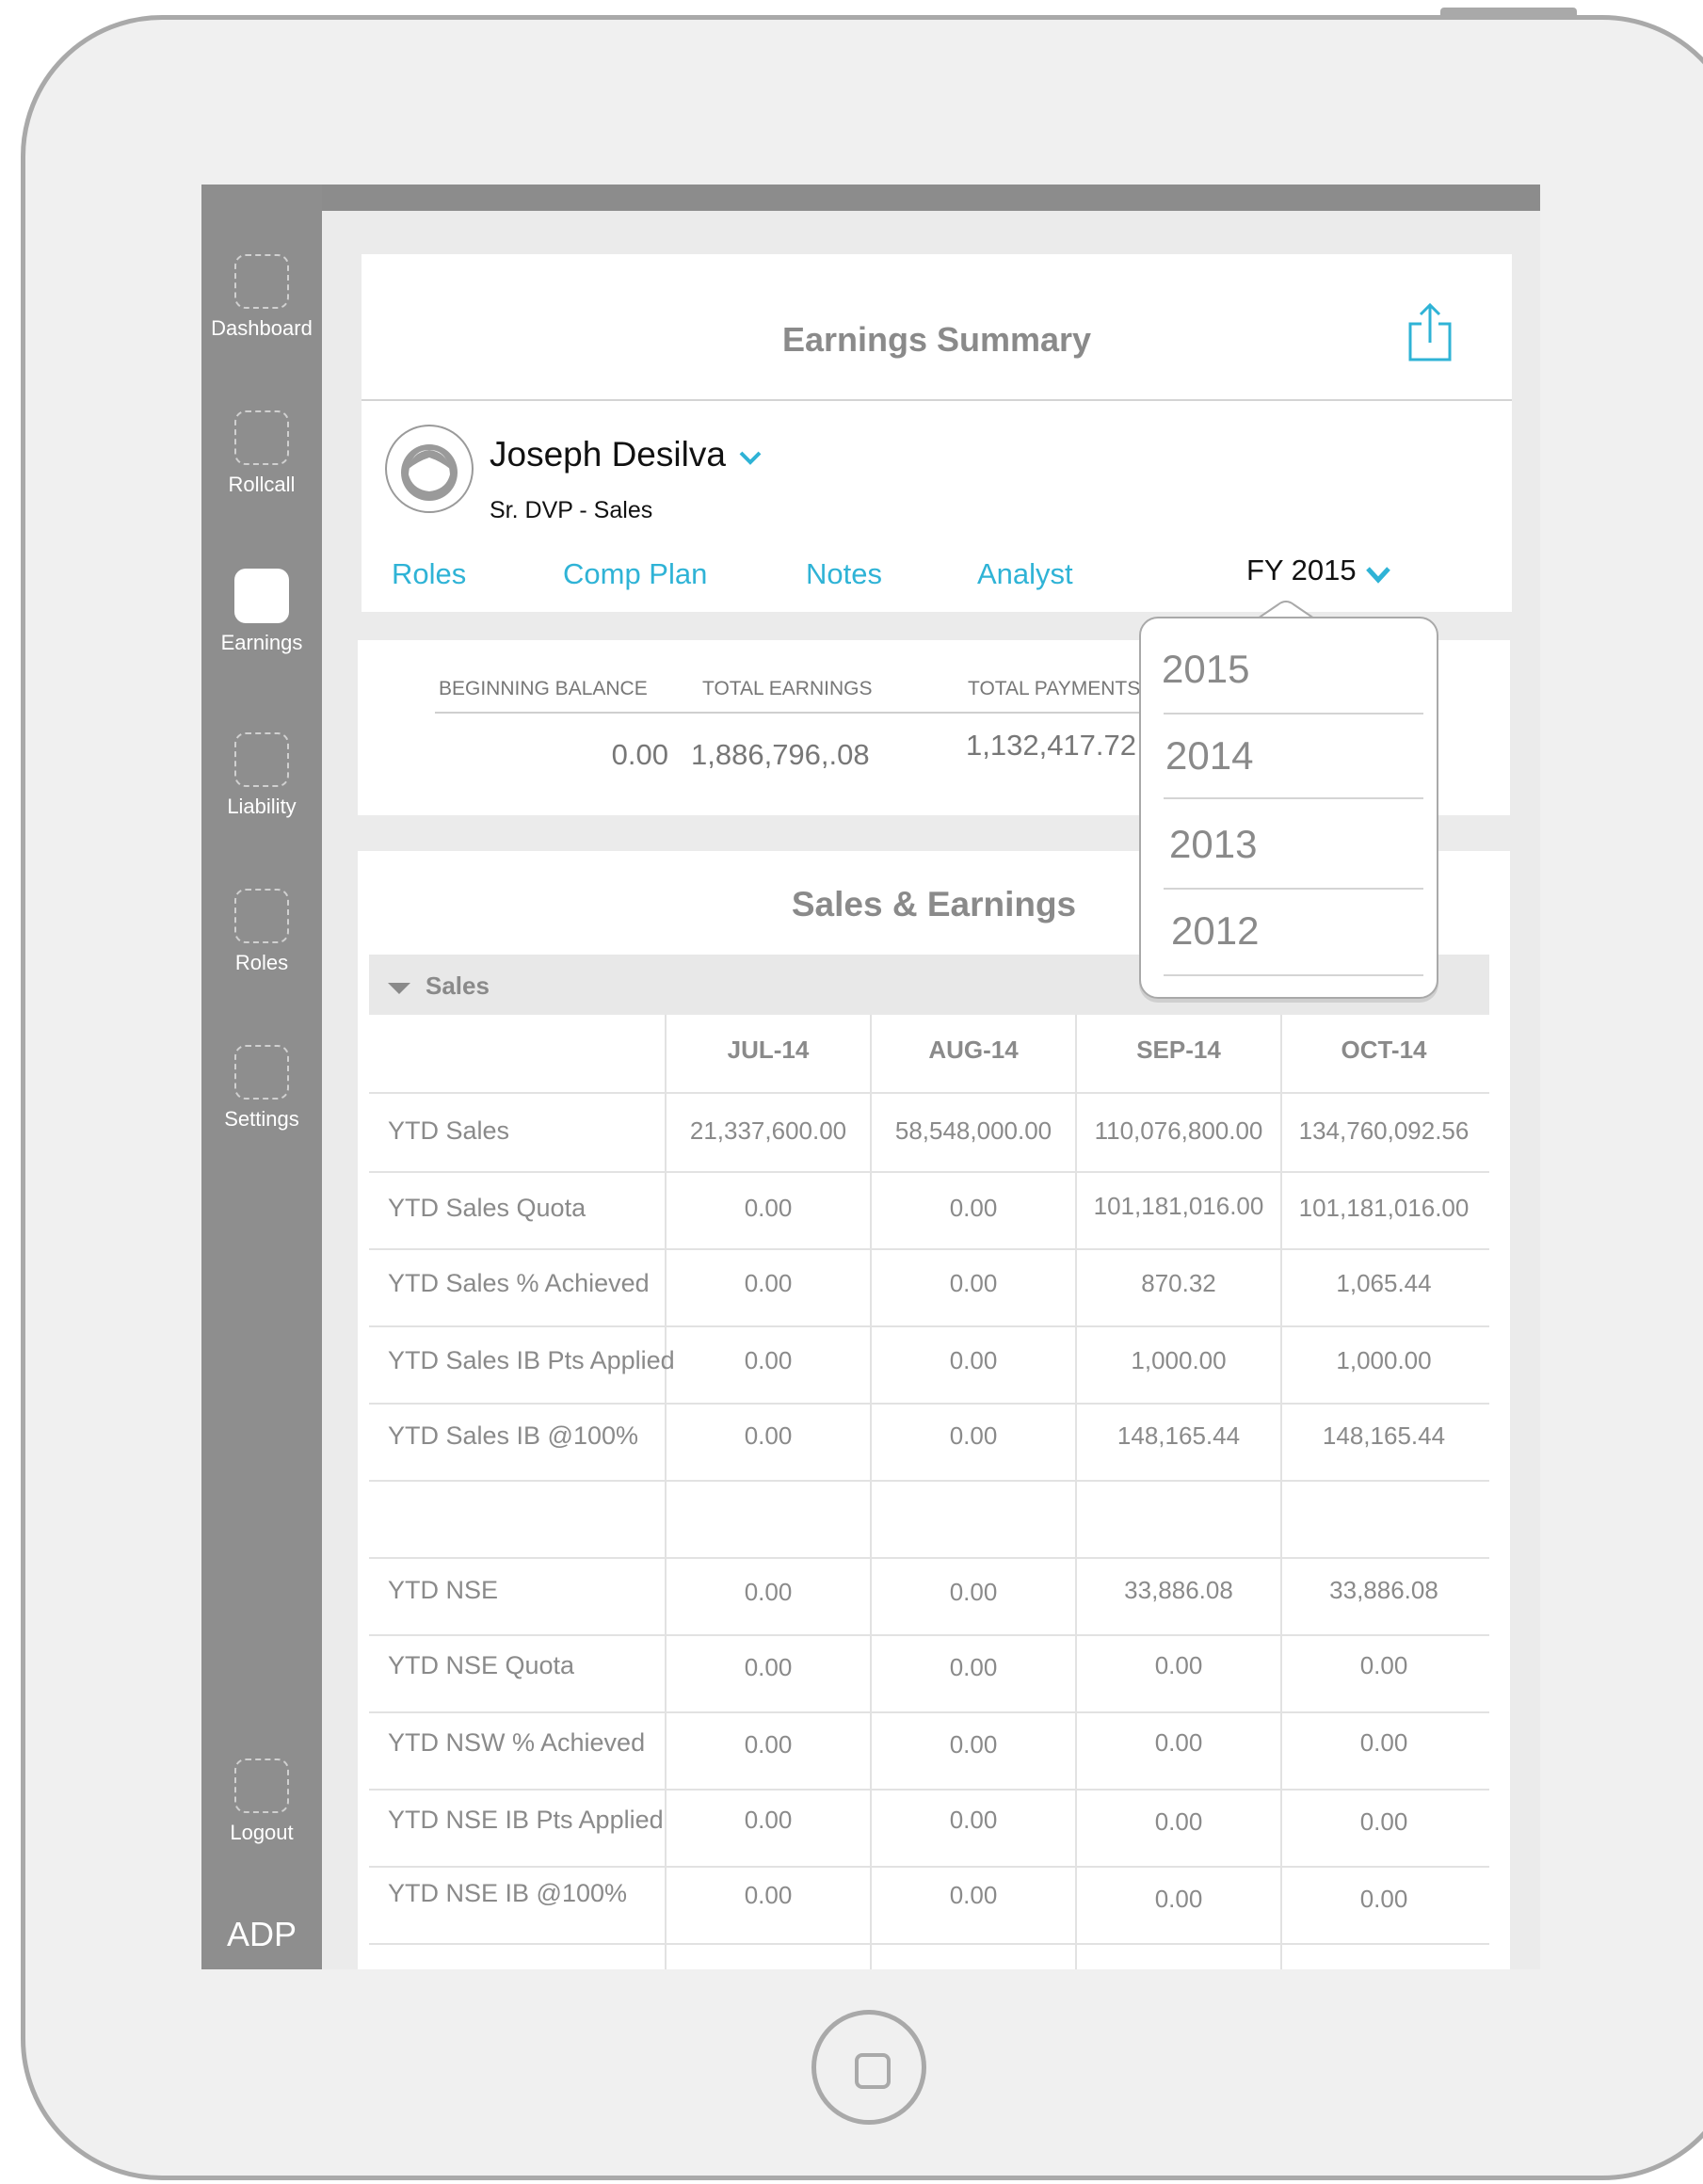 The width and height of the screenshot is (1703, 2184). I want to click on column-header: OCT-14, so click(1384, 1050).